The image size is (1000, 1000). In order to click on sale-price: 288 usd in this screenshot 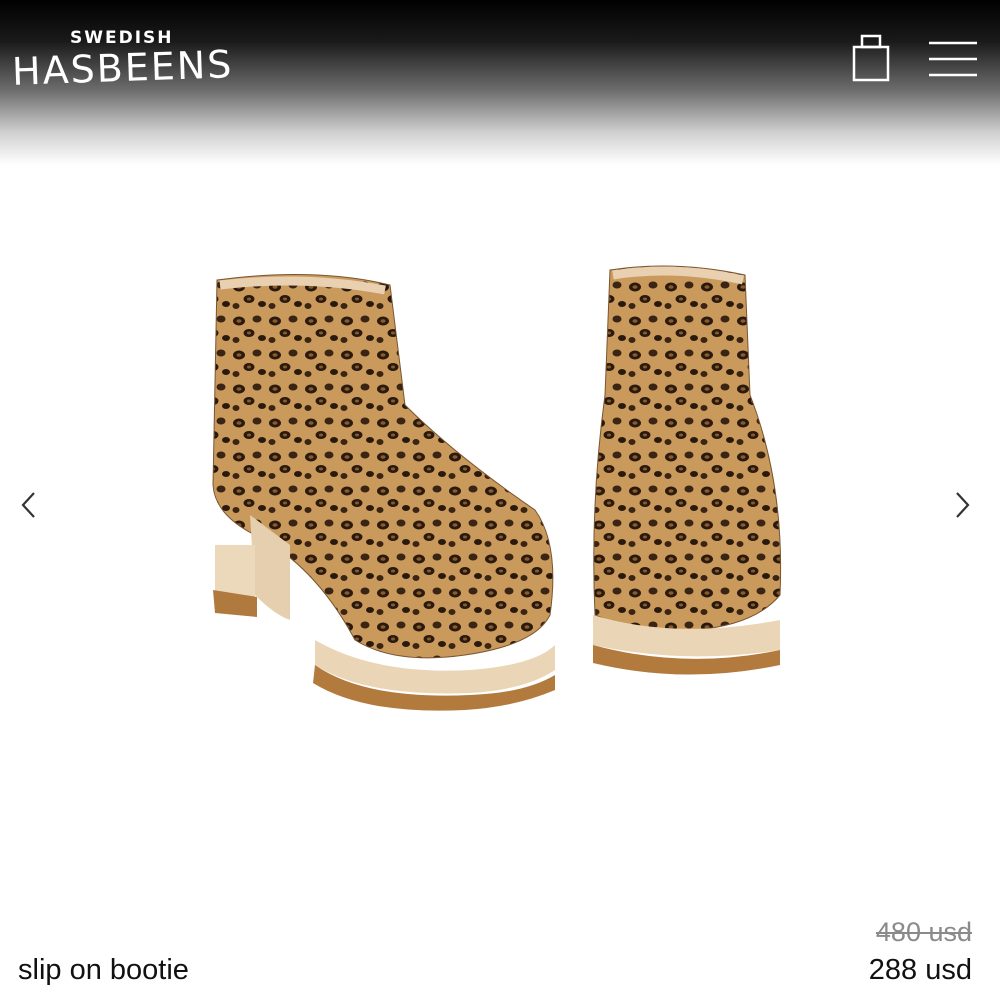, I will do `click(920, 970)`.